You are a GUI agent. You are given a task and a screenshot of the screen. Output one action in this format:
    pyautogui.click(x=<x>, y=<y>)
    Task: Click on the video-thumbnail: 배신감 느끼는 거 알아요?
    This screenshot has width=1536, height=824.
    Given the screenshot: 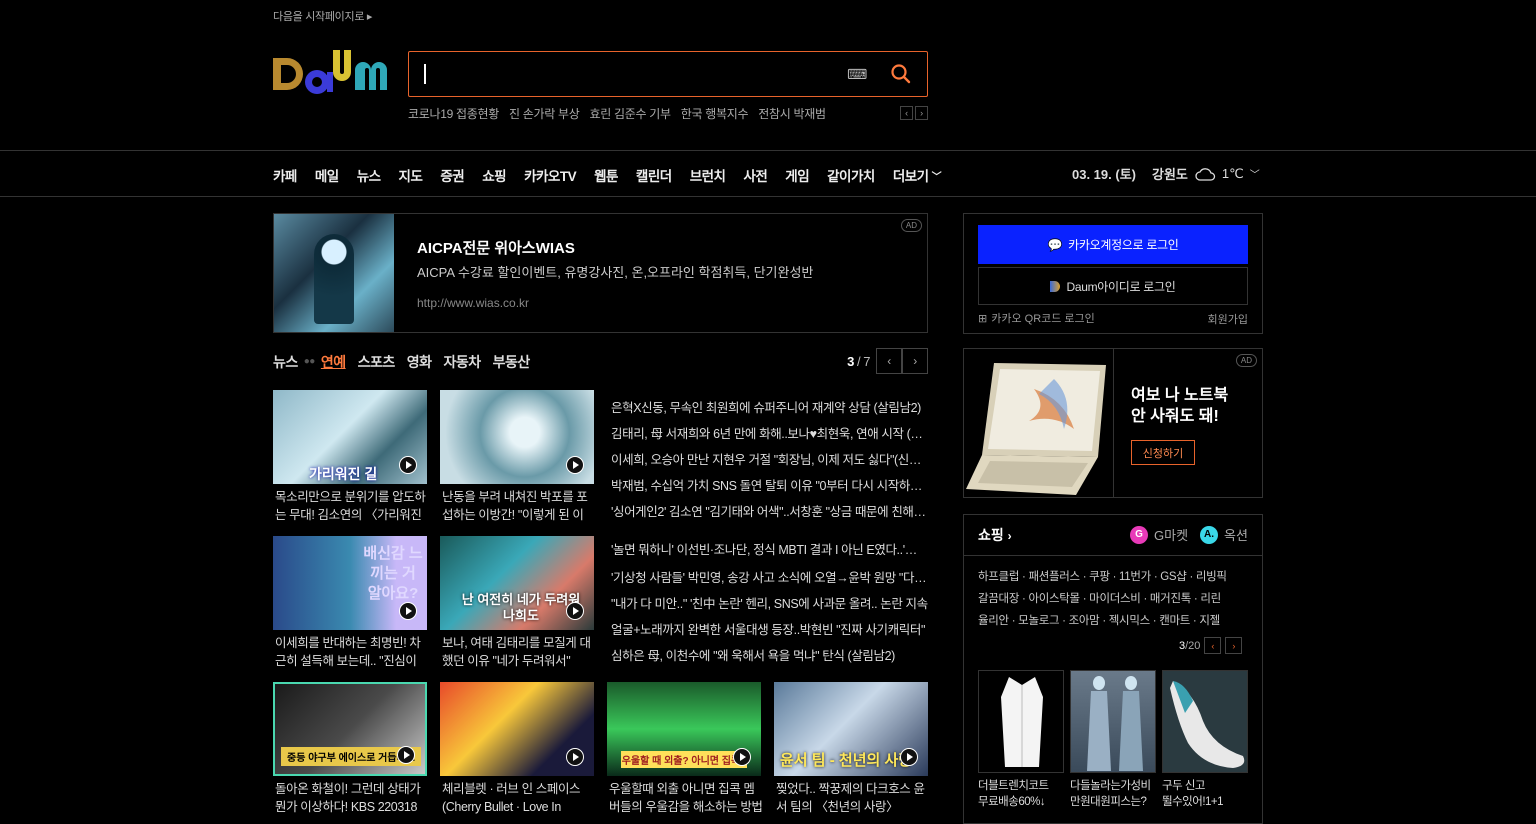 What is the action you would take?
    pyautogui.click(x=350, y=583)
    